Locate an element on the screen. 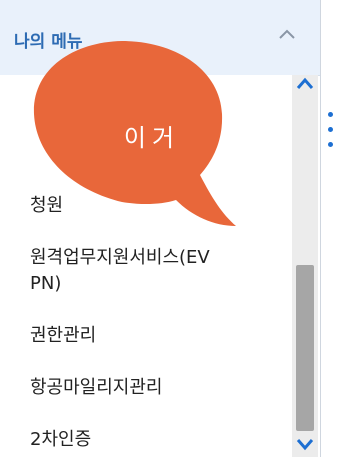 This screenshot has width=340, height=457. menu-item: 원격업무지원서비스(EV is located at coordinates (155, 258).